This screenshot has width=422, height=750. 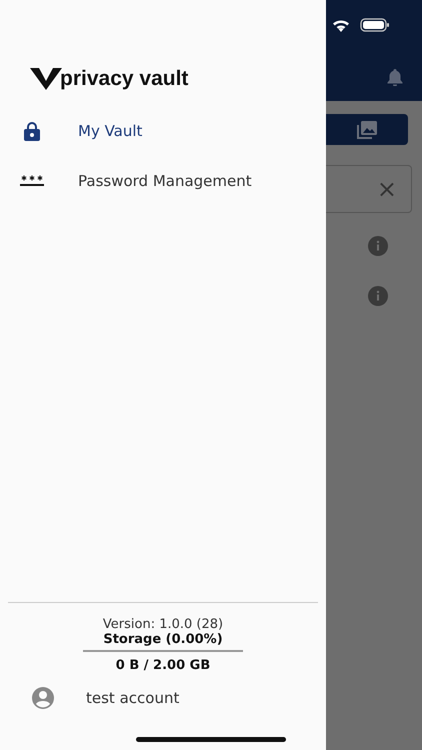 What do you see at coordinates (163, 624) in the screenshot?
I see `version-text: Version: 1.0.0 (28)` at bounding box center [163, 624].